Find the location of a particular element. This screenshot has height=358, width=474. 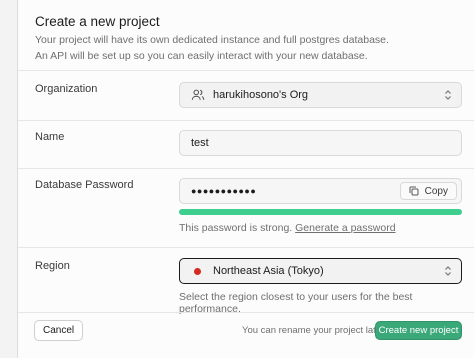

region-select: Northeast Asia (Tokyo) is located at coordinates (320, 271).